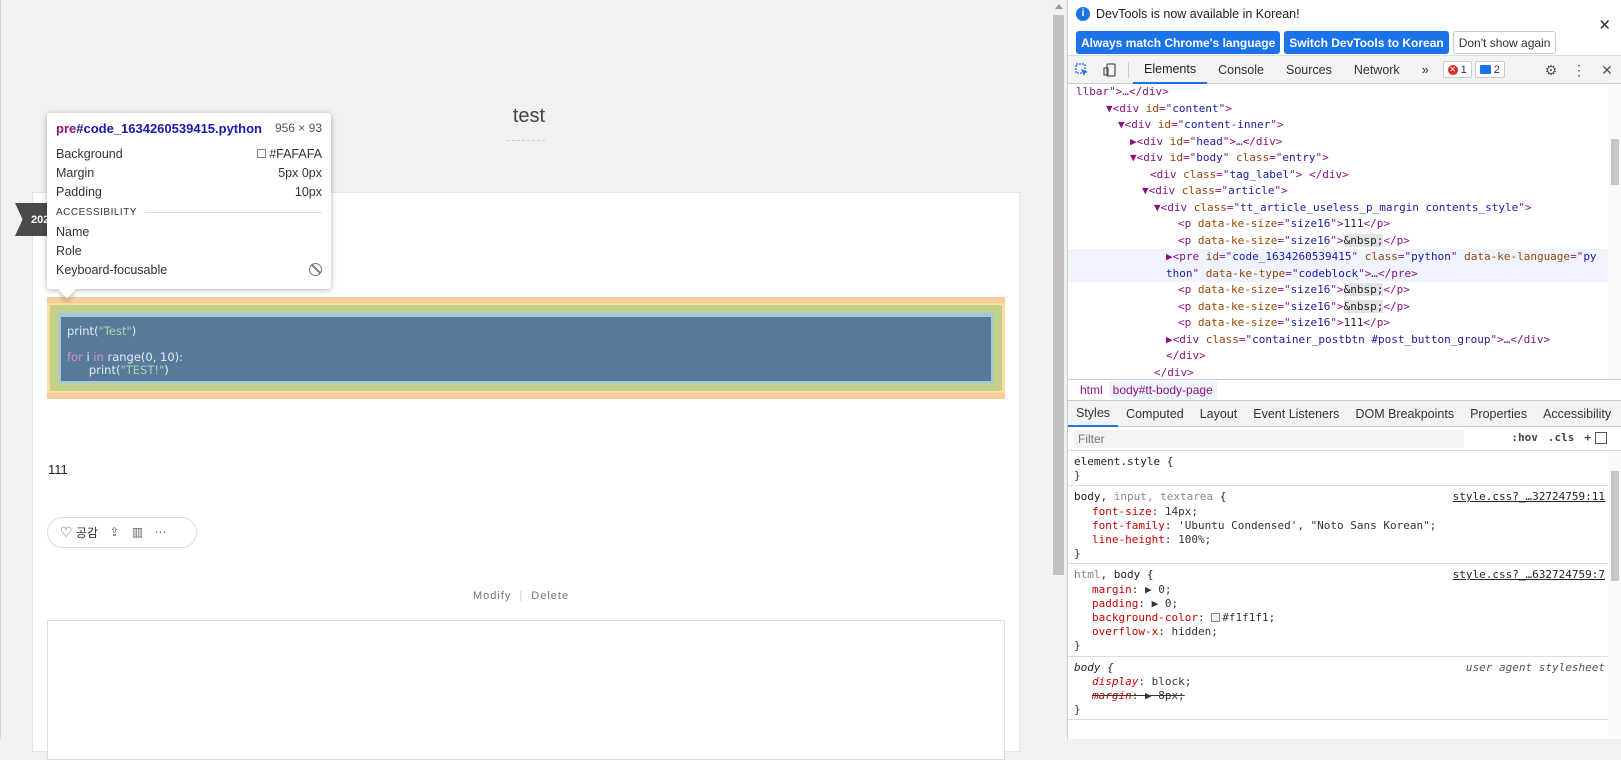  I want to click on code-line: print("Test"), so click(102, 331).